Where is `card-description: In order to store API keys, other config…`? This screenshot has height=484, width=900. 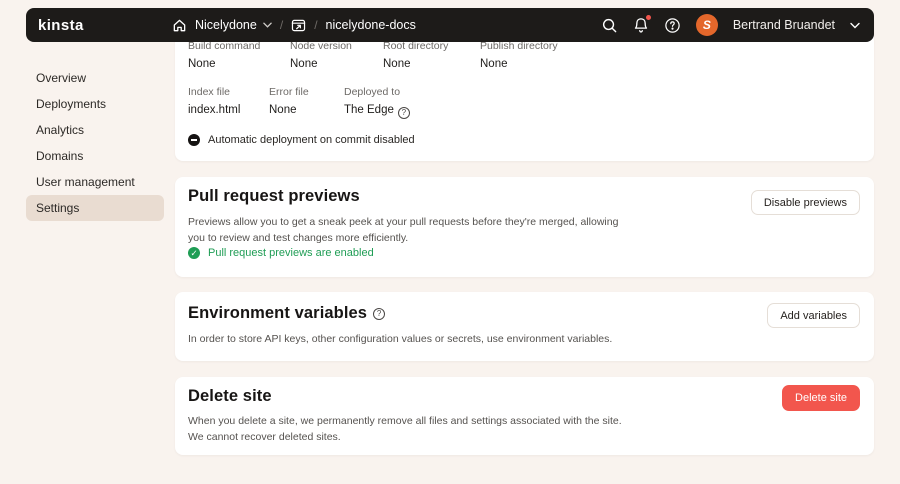 card-description: In order to store API keys, other config… is located at coordinates (400, 339).